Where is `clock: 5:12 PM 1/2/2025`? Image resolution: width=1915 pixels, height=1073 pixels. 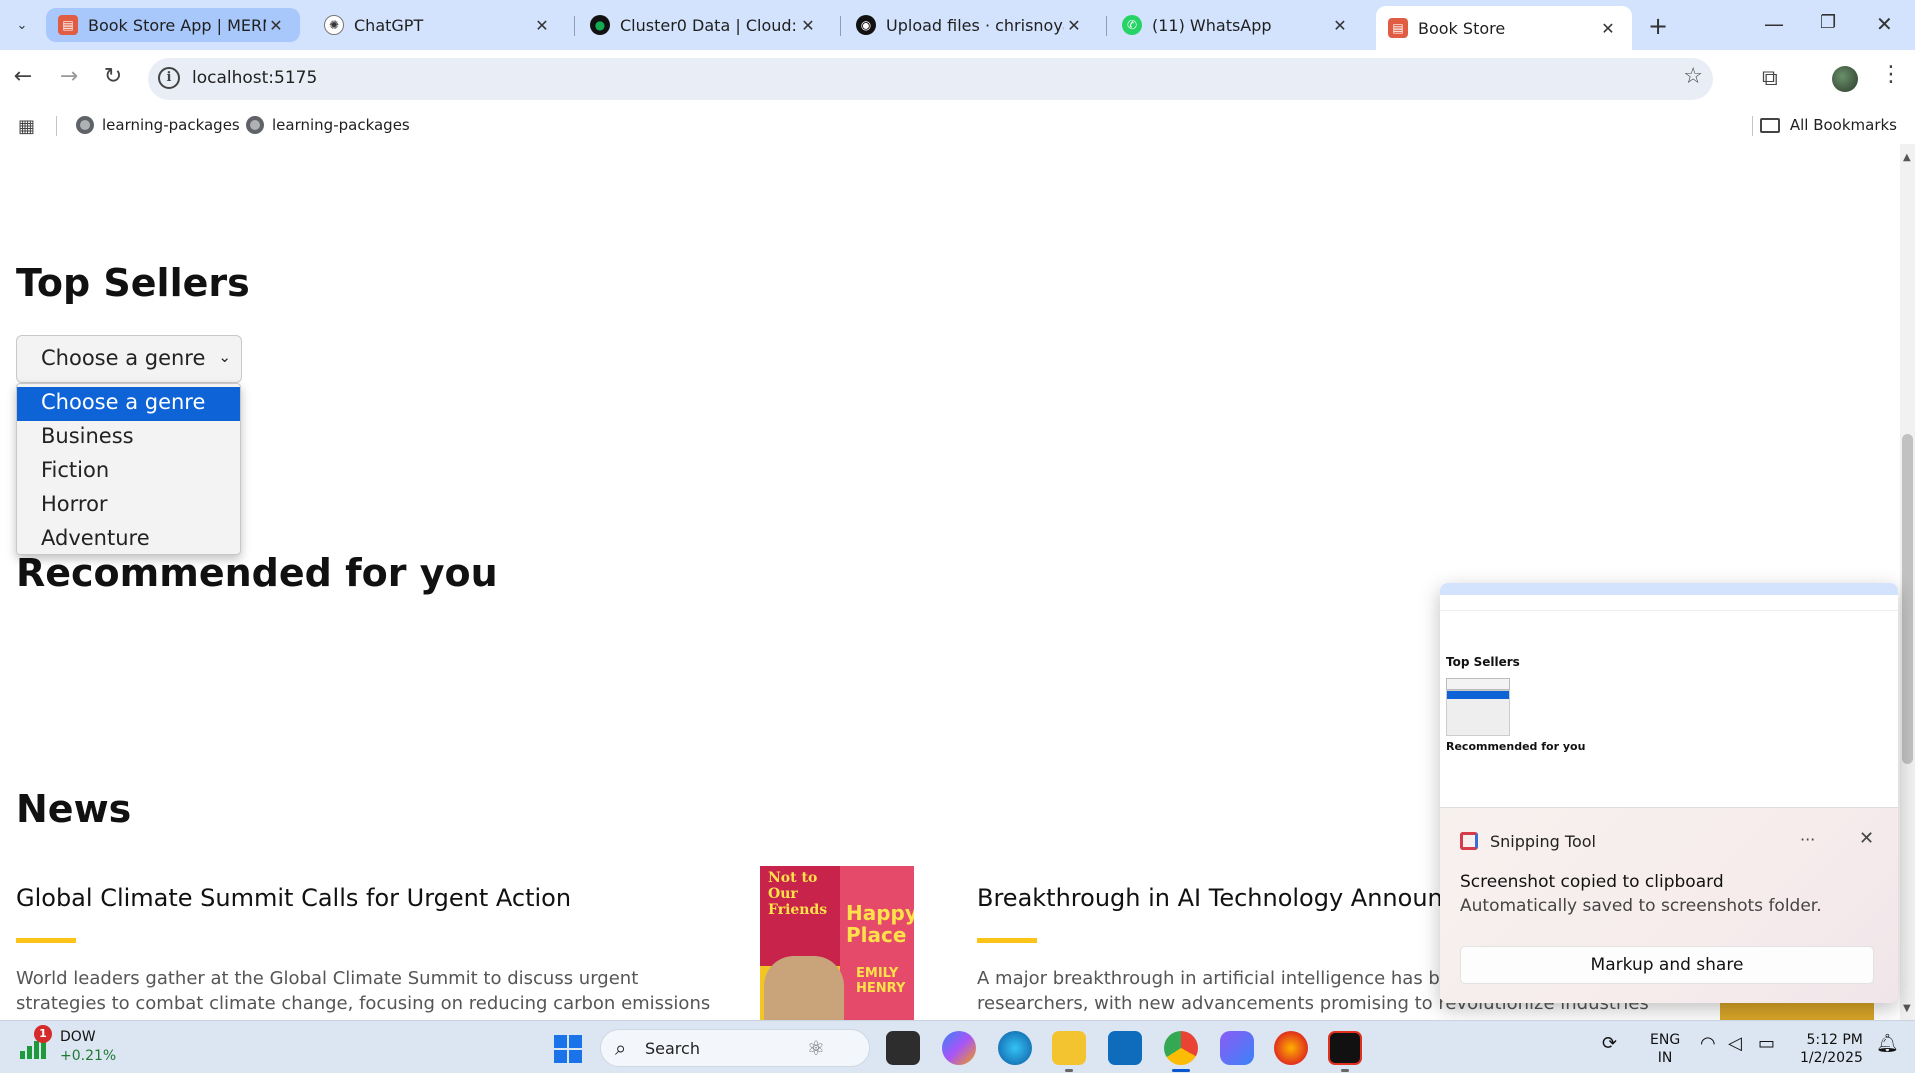 clock: 5:12 PM 1/2/2025 is located at coordinates (1831, 1049).